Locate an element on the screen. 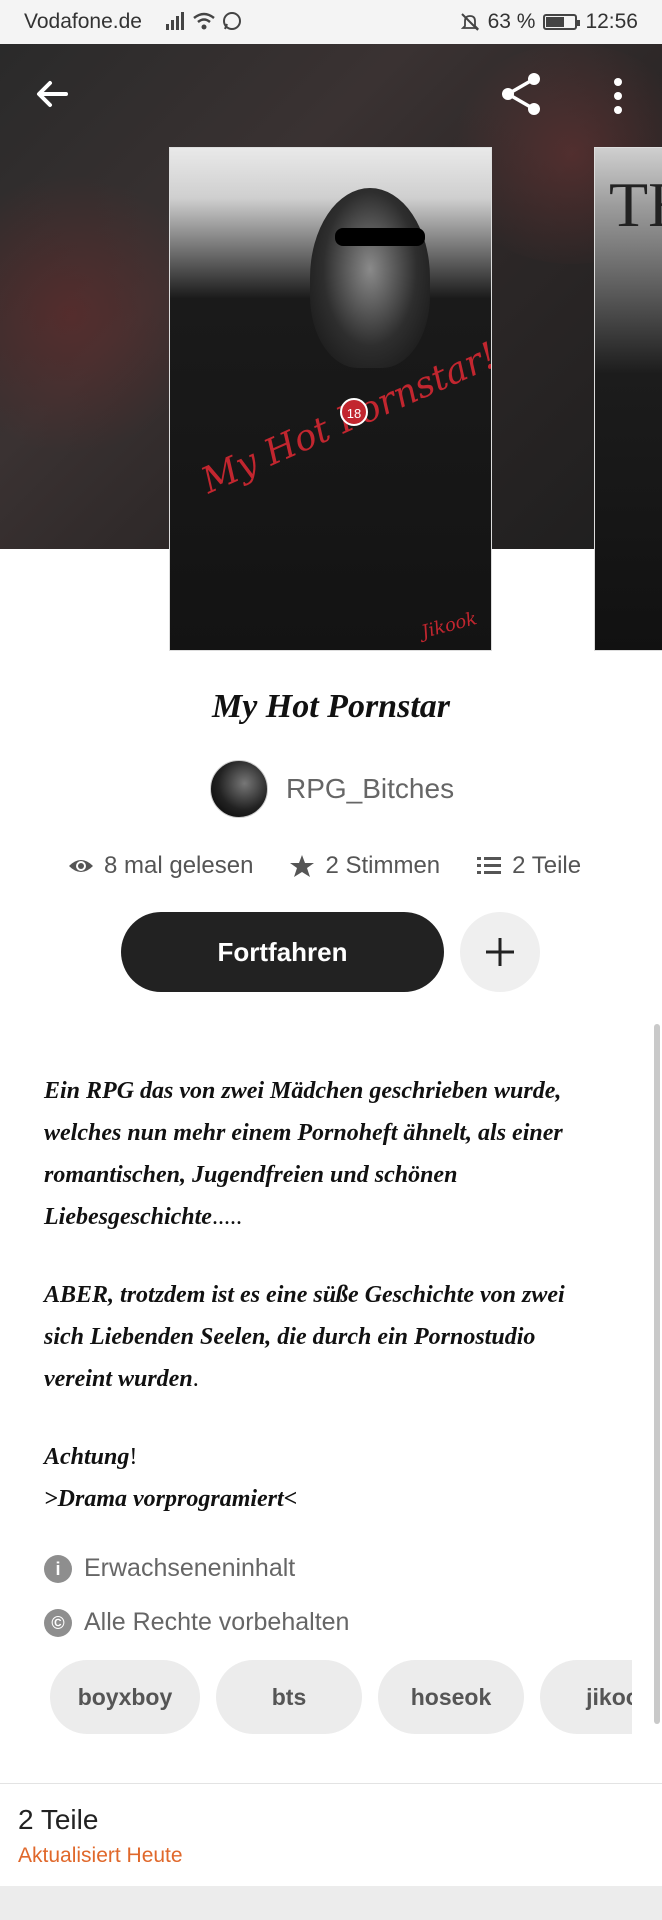 This screenshot has width=662, height=1920. arrow-left-icon is located at coordinates (52, 94).